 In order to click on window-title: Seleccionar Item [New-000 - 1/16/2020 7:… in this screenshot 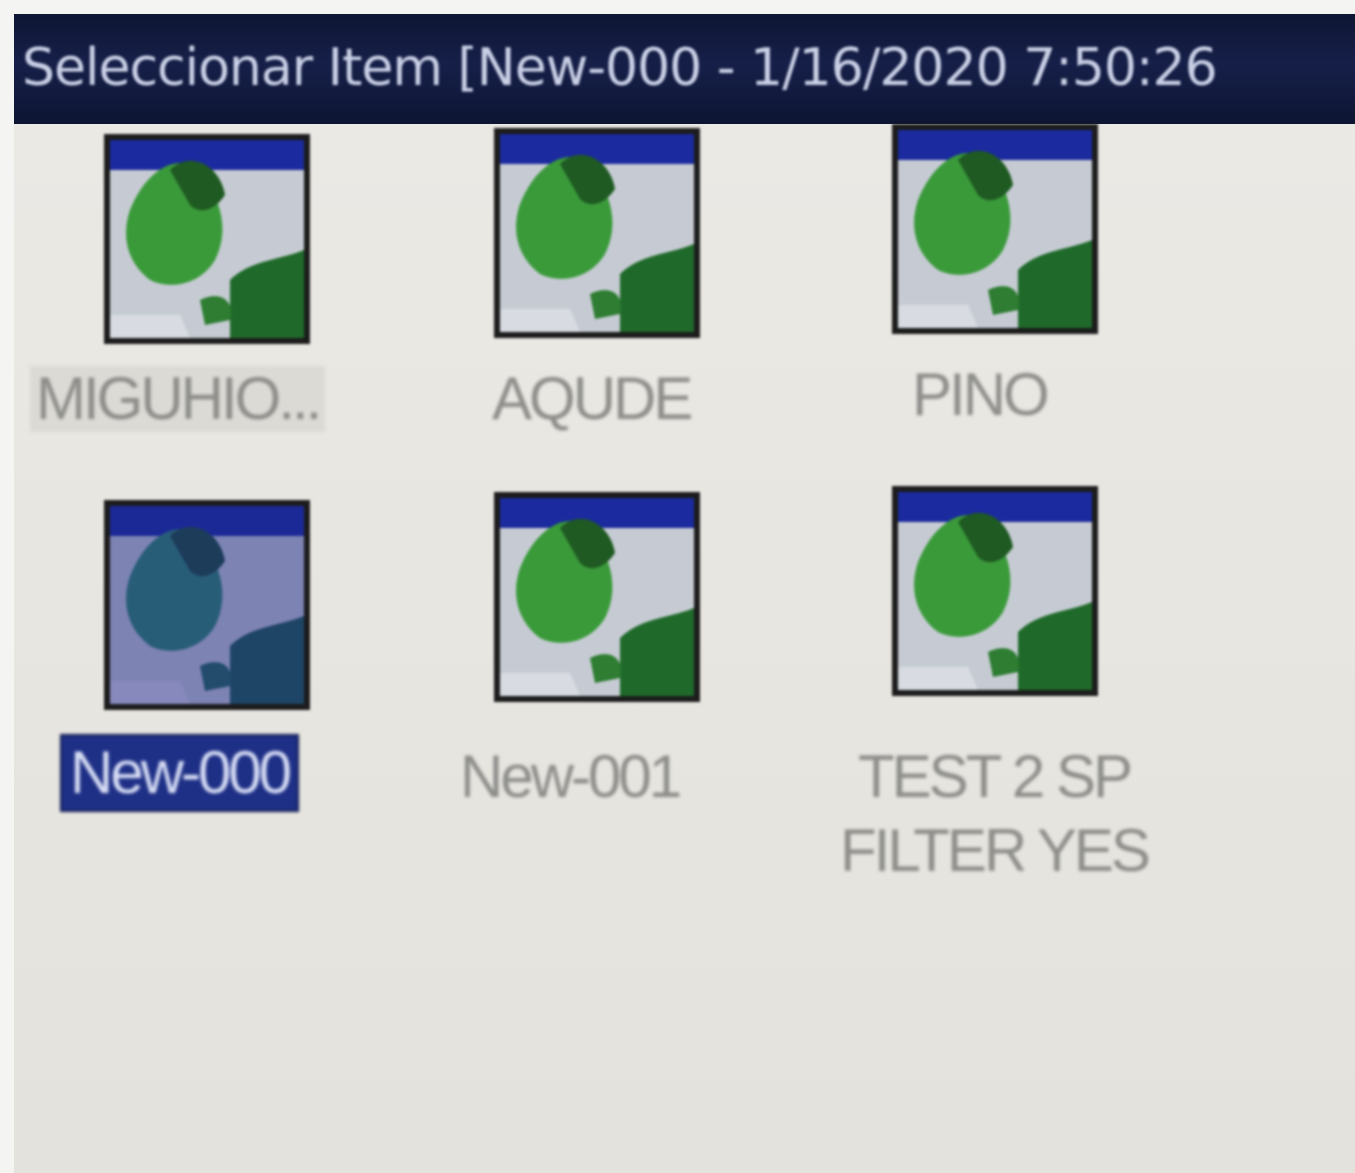, I will do `click(620, 68)`.